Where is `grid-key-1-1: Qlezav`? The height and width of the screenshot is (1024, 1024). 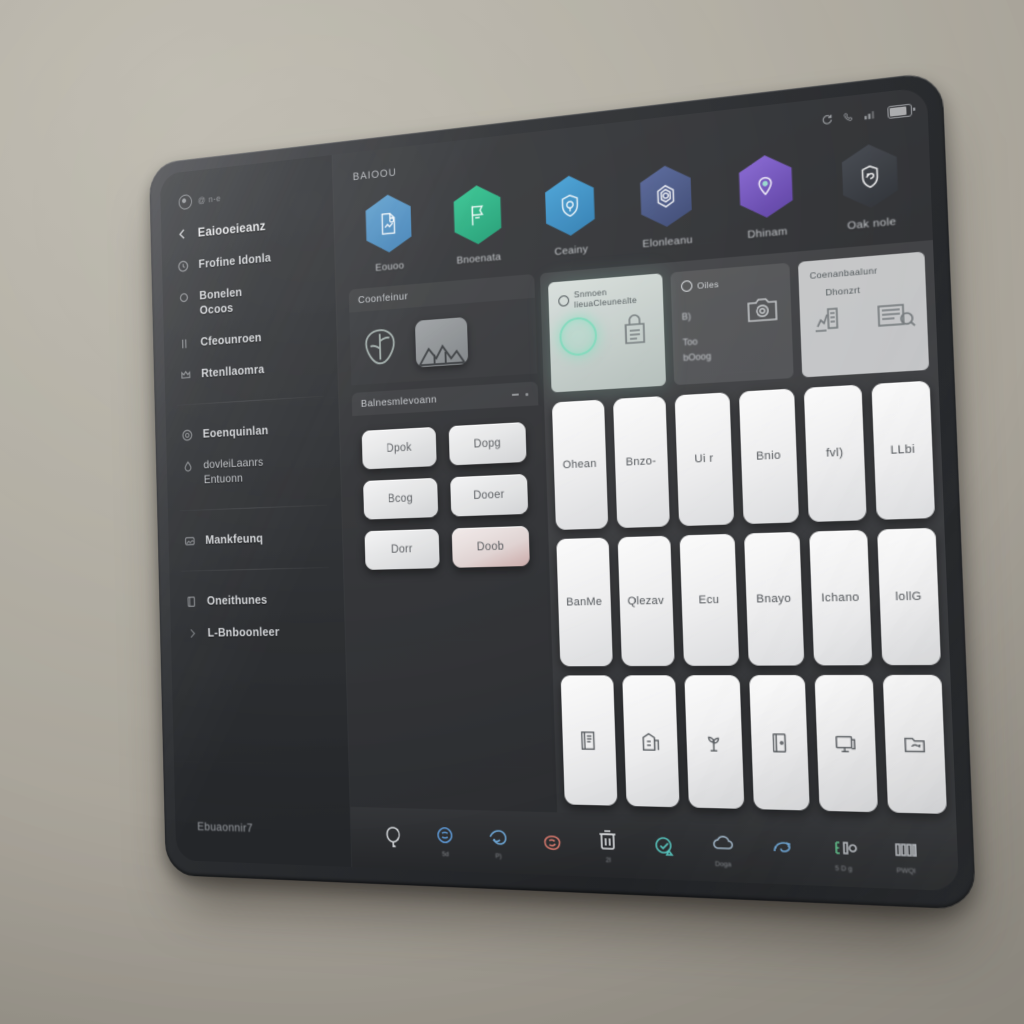
grid-key-1-1: Qlezav is located at coordinates (646, 601).